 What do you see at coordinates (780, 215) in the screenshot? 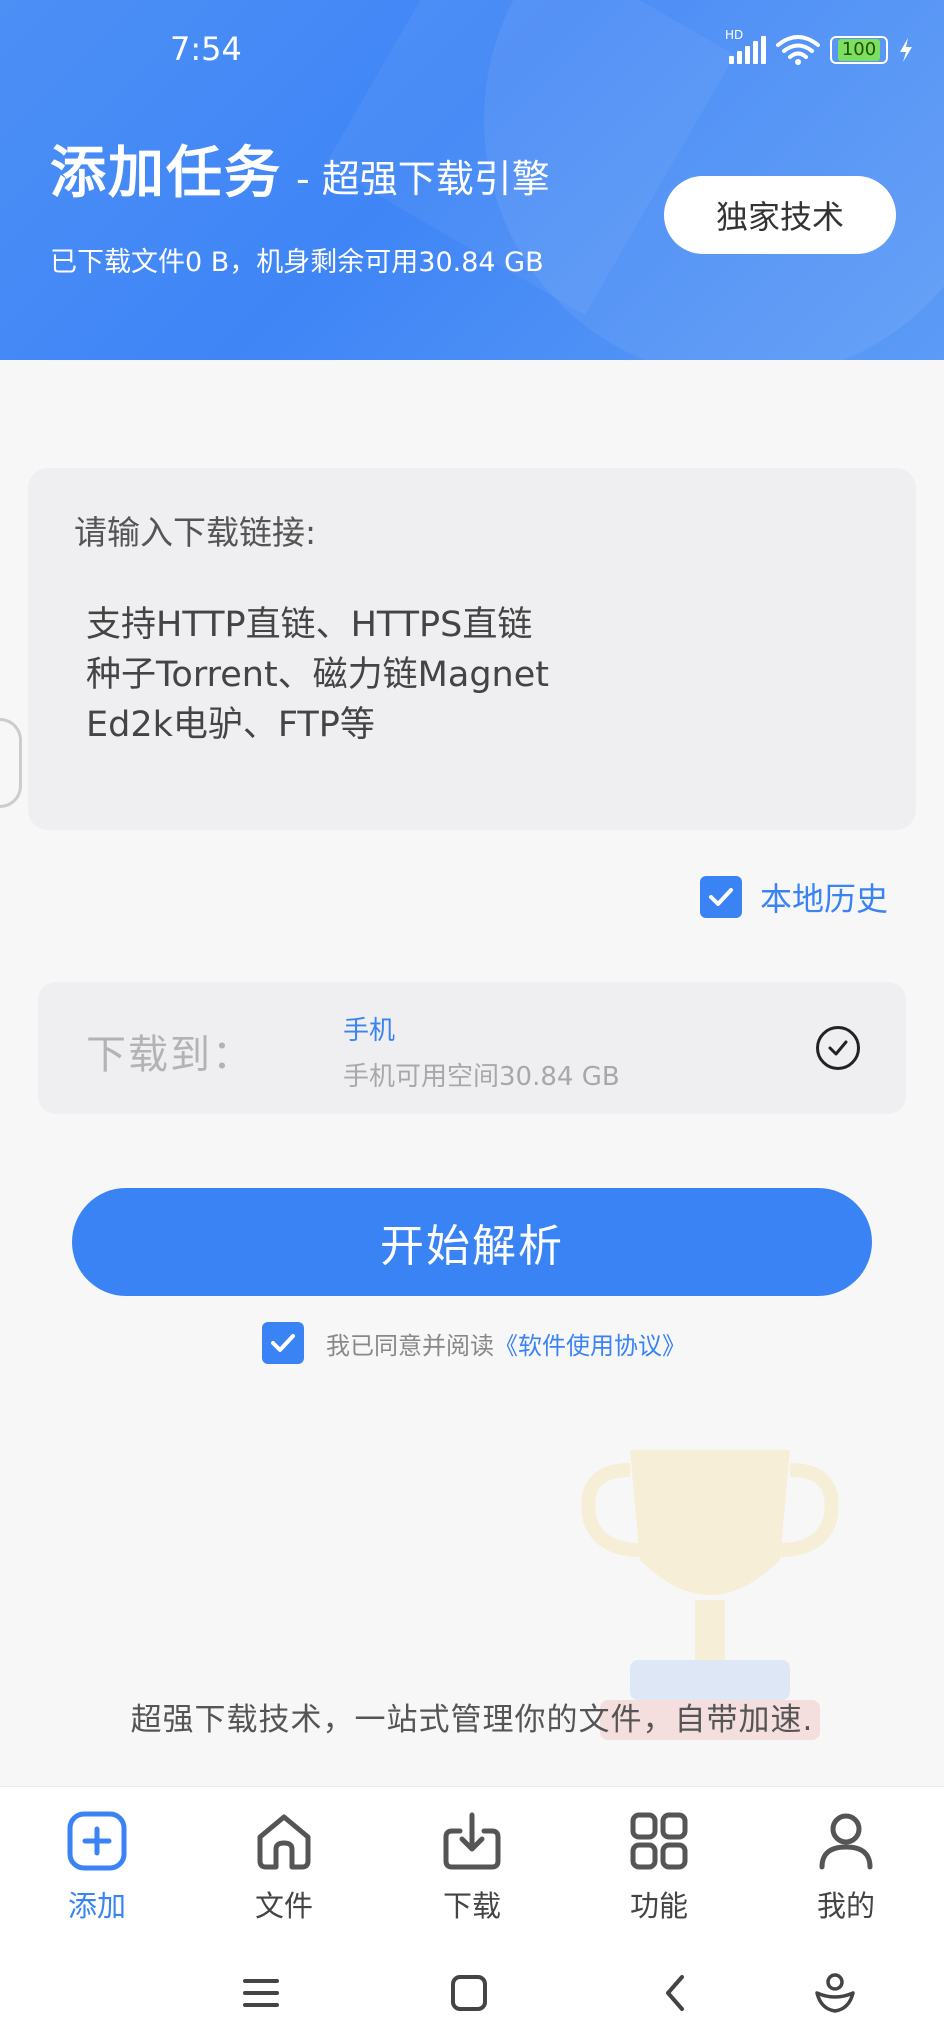
I see `exclusive-tech-button: 独家技术` at bounding box center [780, 215].